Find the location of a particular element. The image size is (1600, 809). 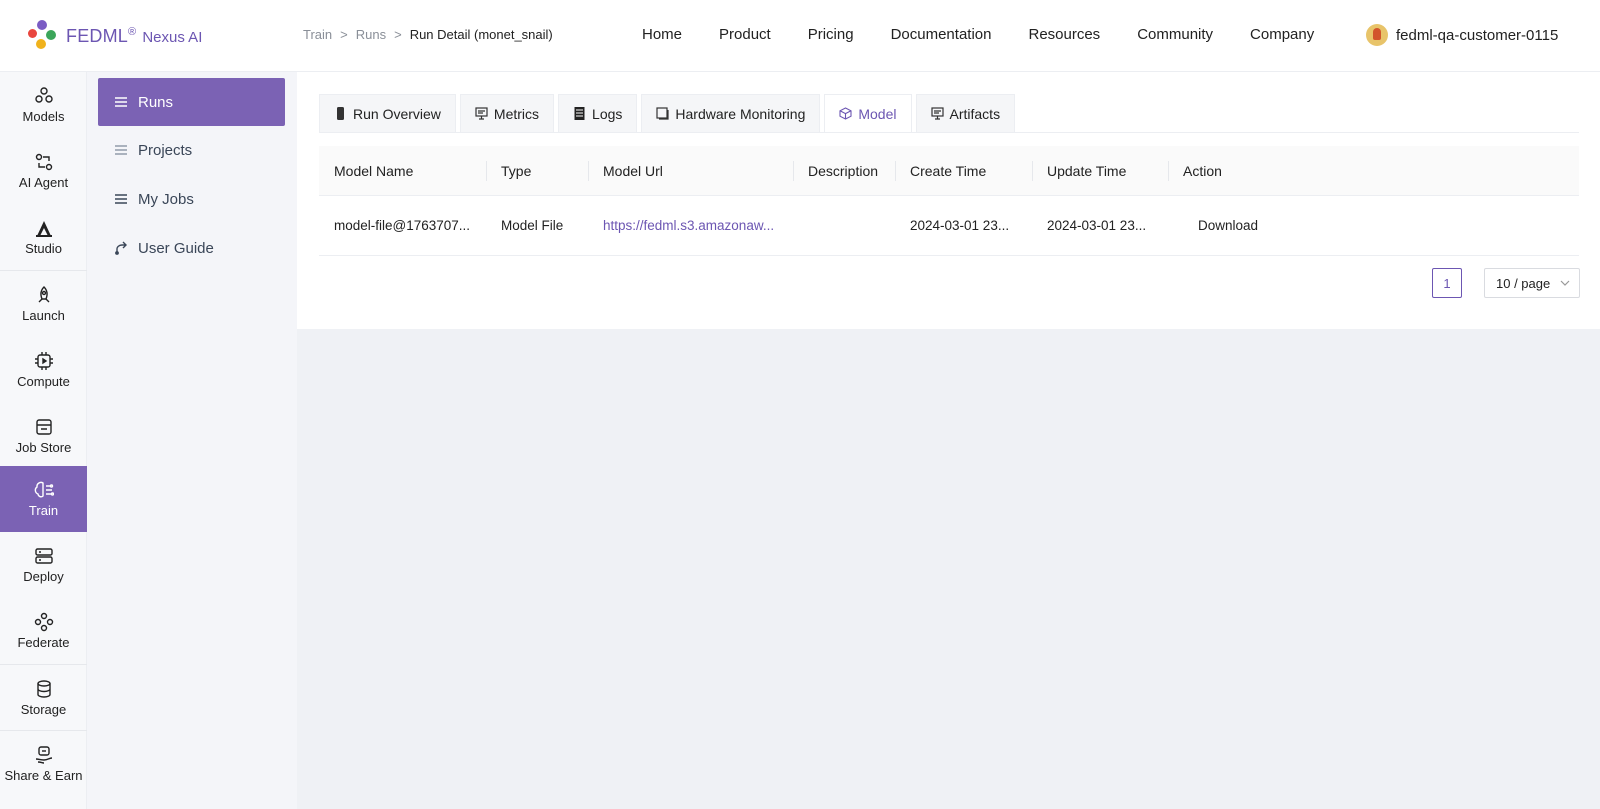

column-header: Model Name is located at coordinates (374, 170).